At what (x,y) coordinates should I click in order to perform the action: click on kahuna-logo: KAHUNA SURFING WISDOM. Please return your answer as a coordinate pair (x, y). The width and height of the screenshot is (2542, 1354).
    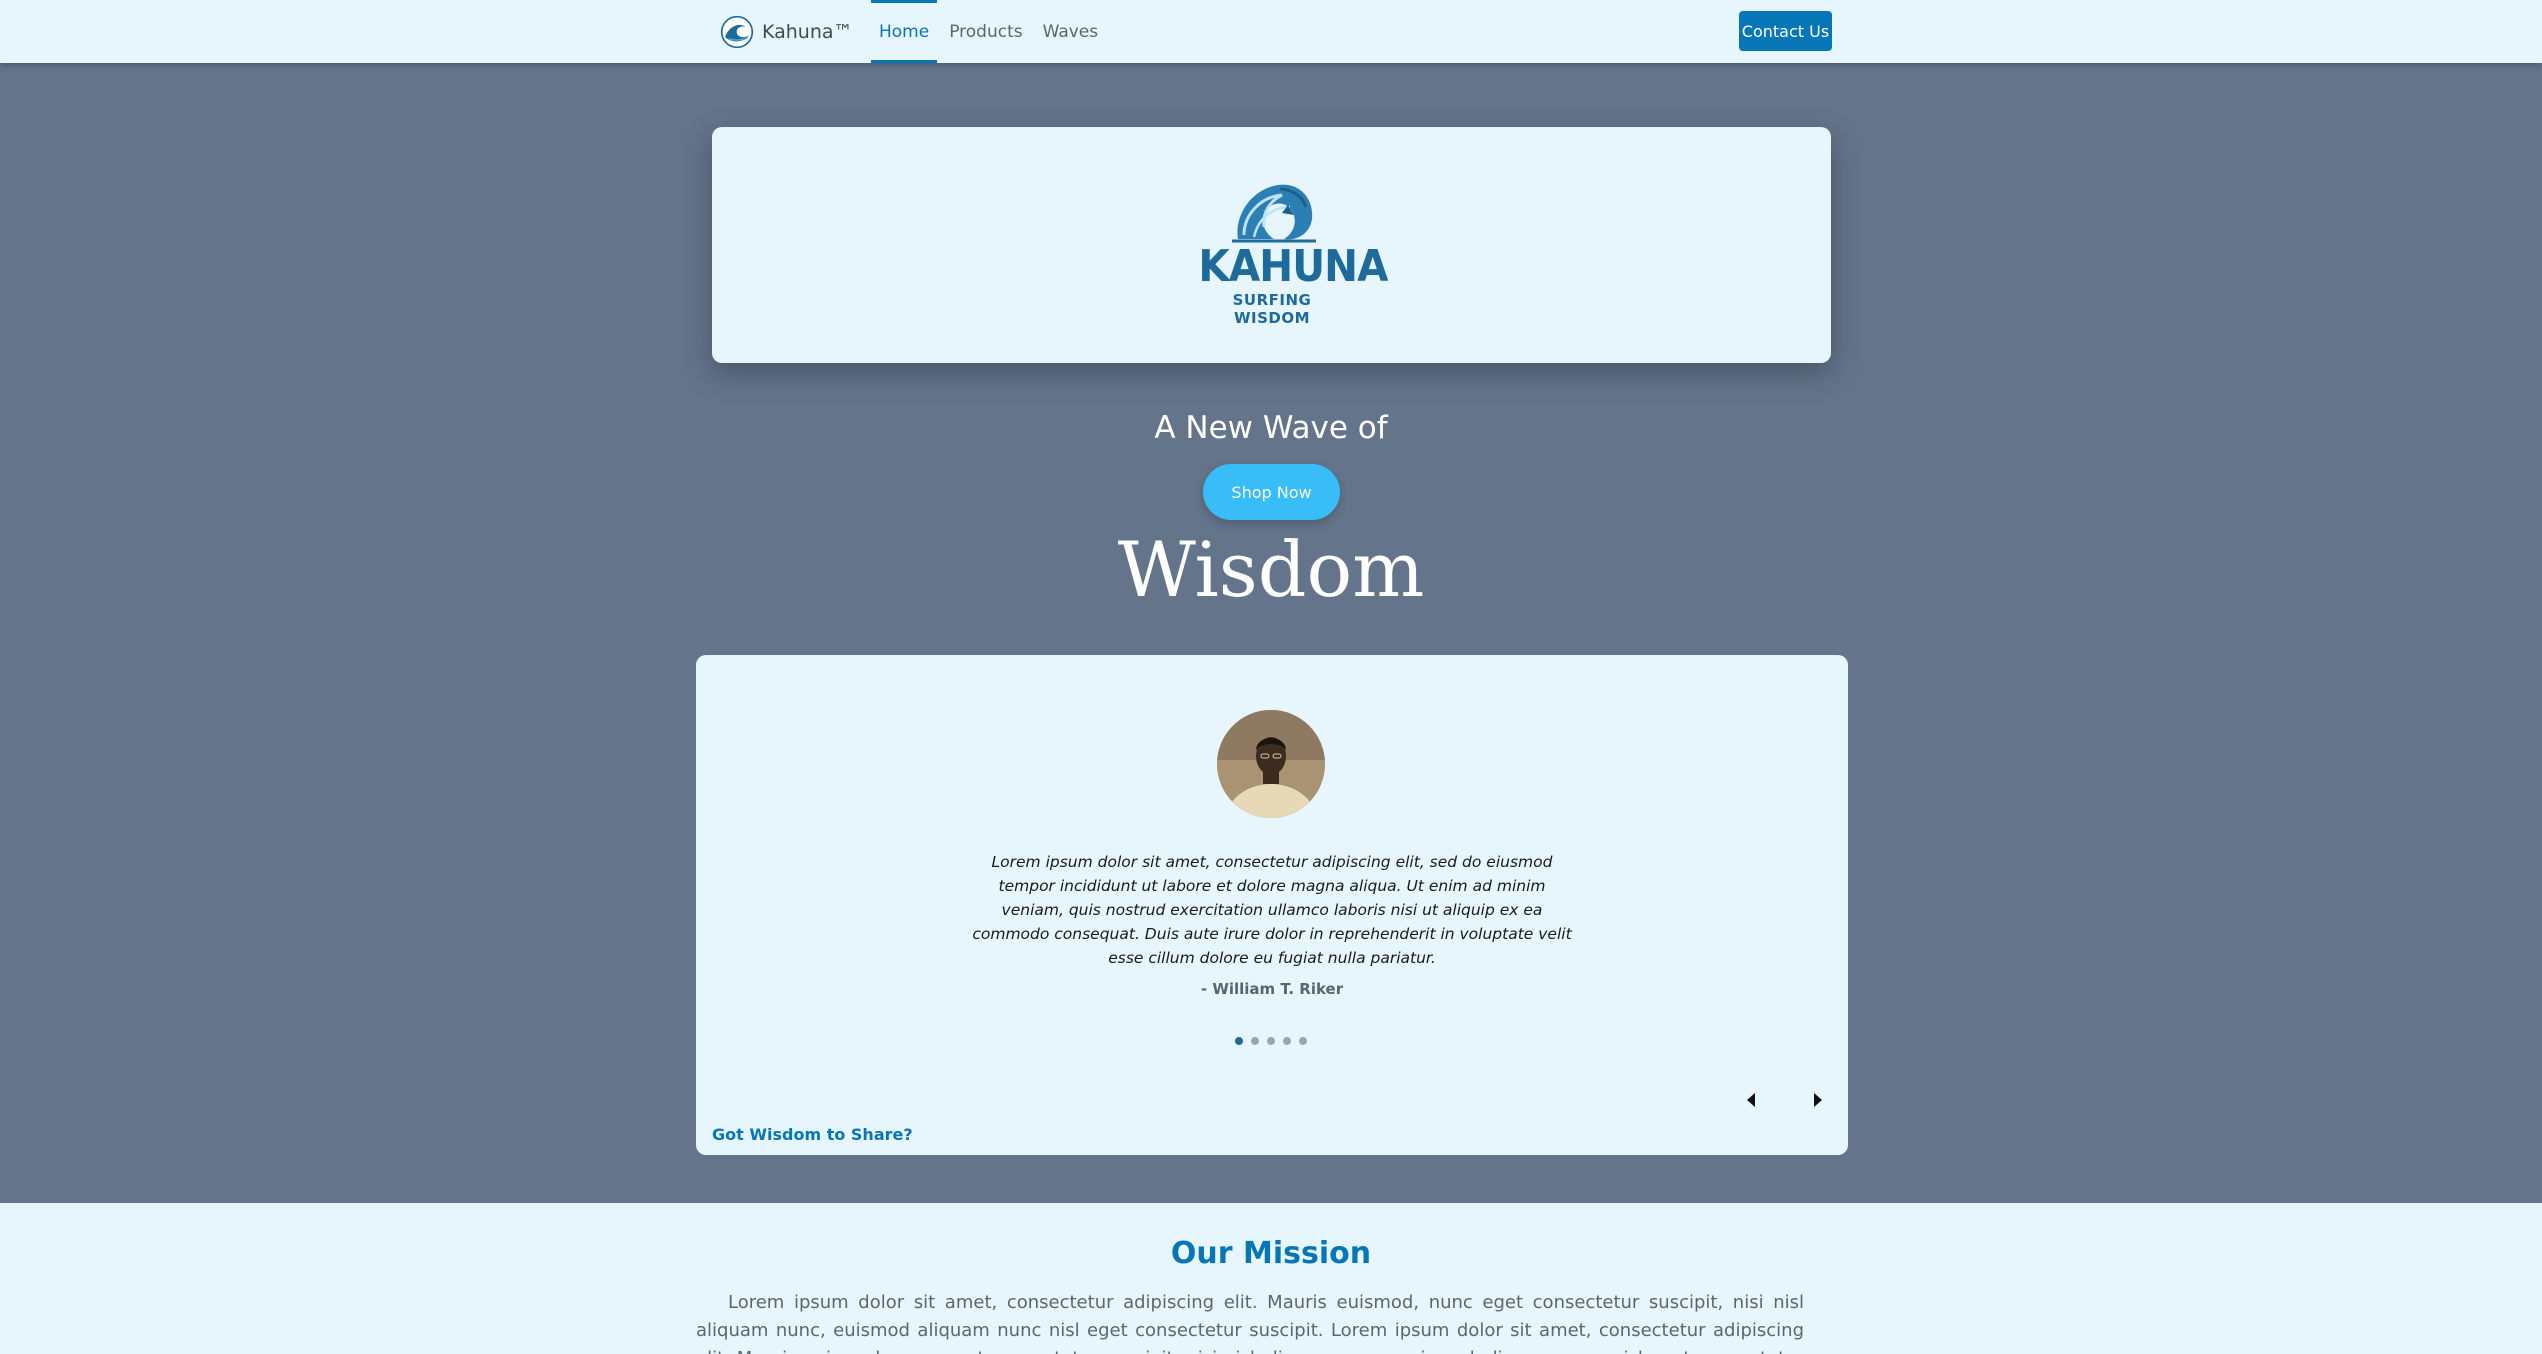
    Looking at the image, I should click on (1290, 251).